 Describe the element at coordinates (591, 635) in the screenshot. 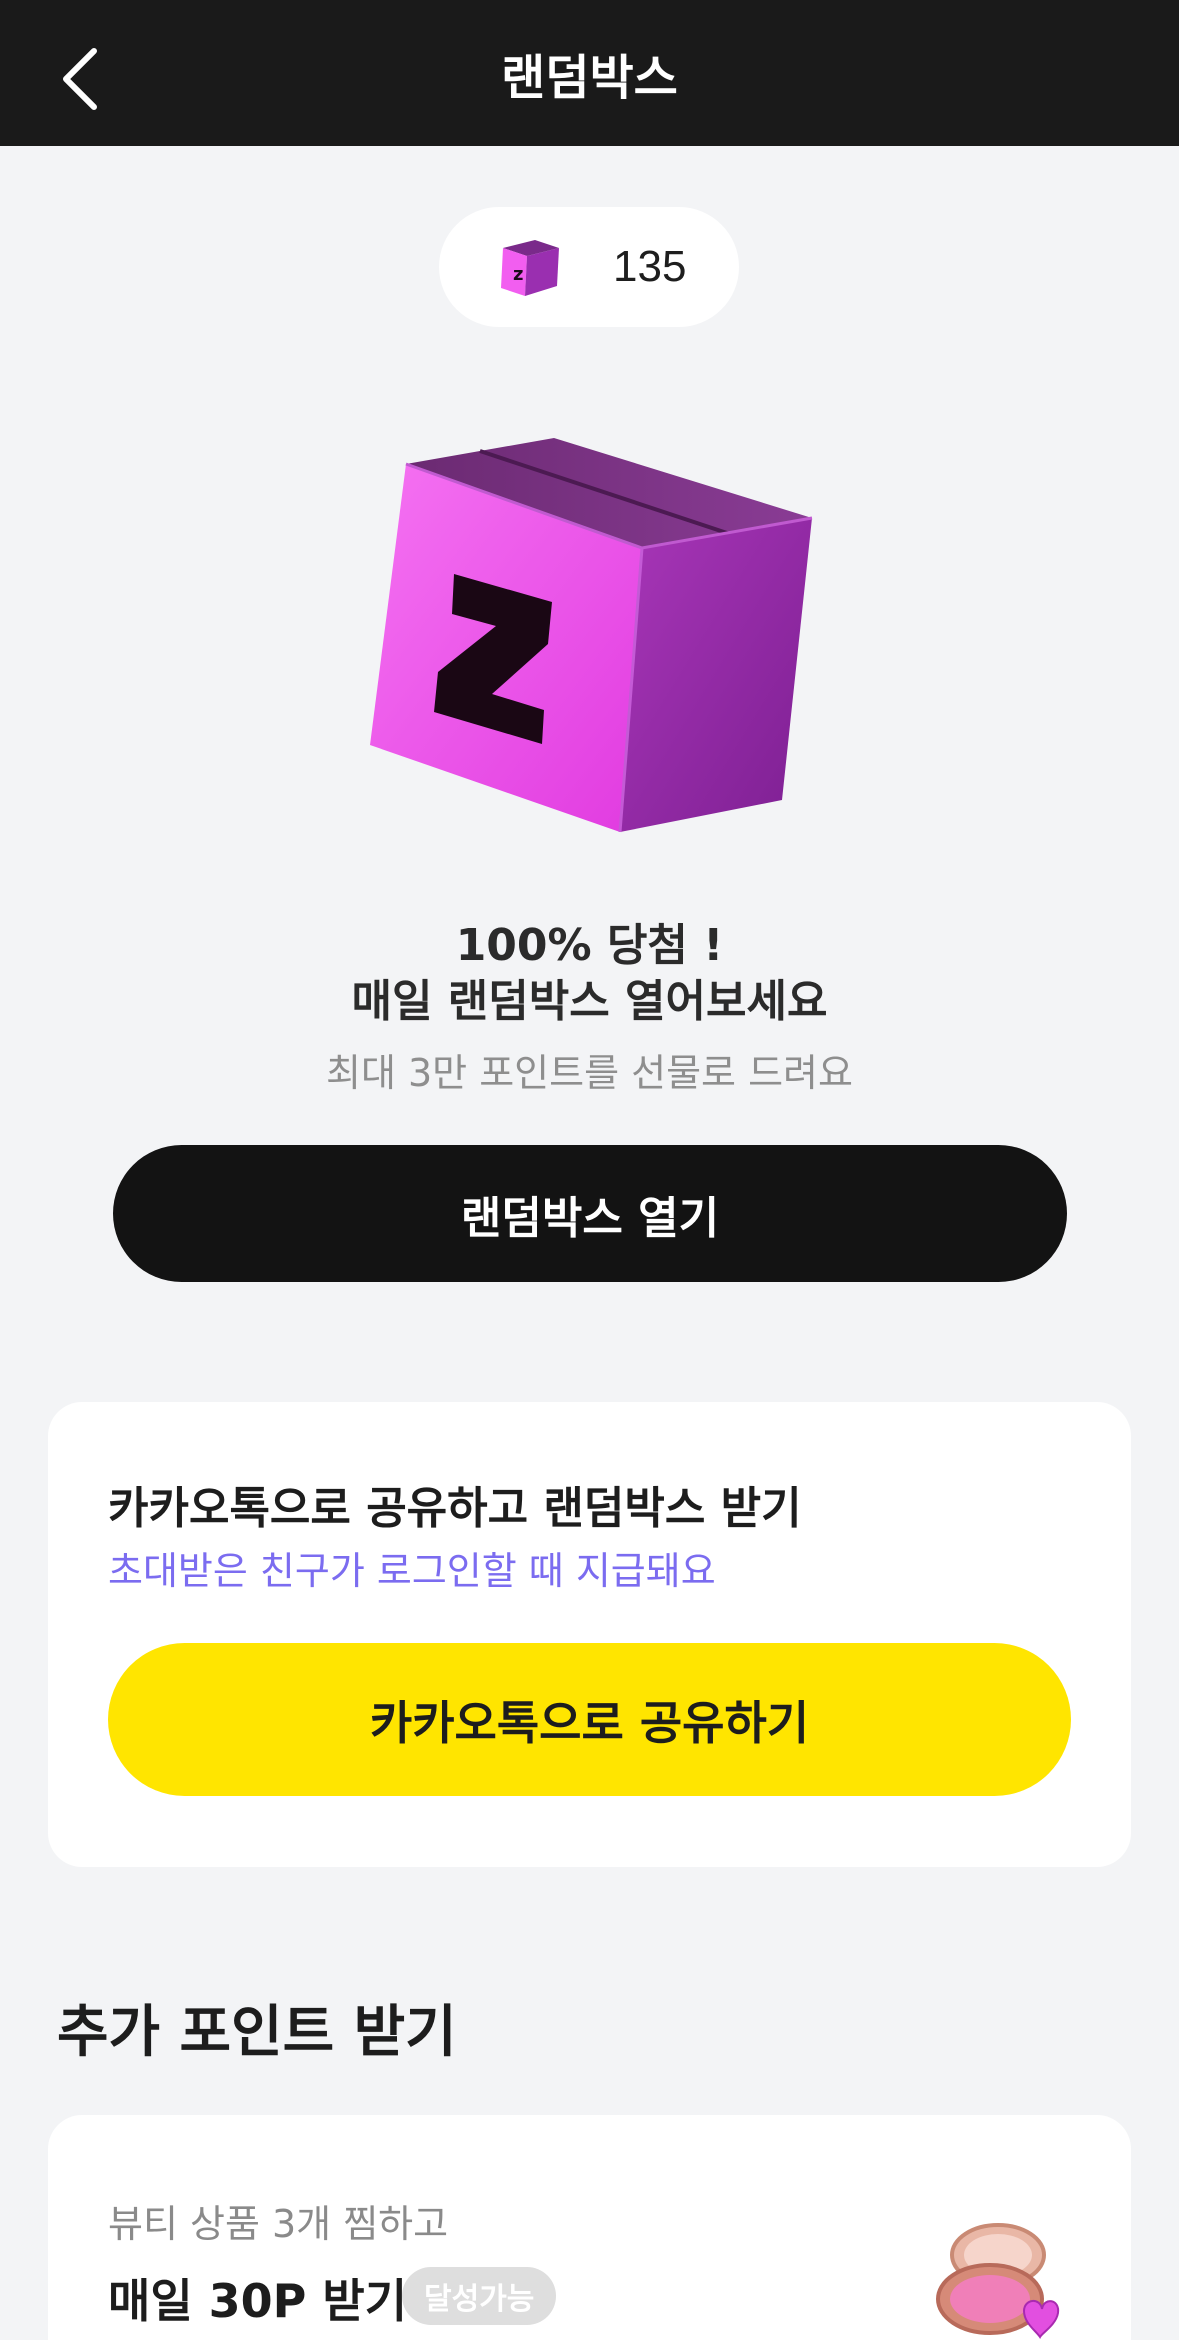

I see `random-box-illustration` at that location.